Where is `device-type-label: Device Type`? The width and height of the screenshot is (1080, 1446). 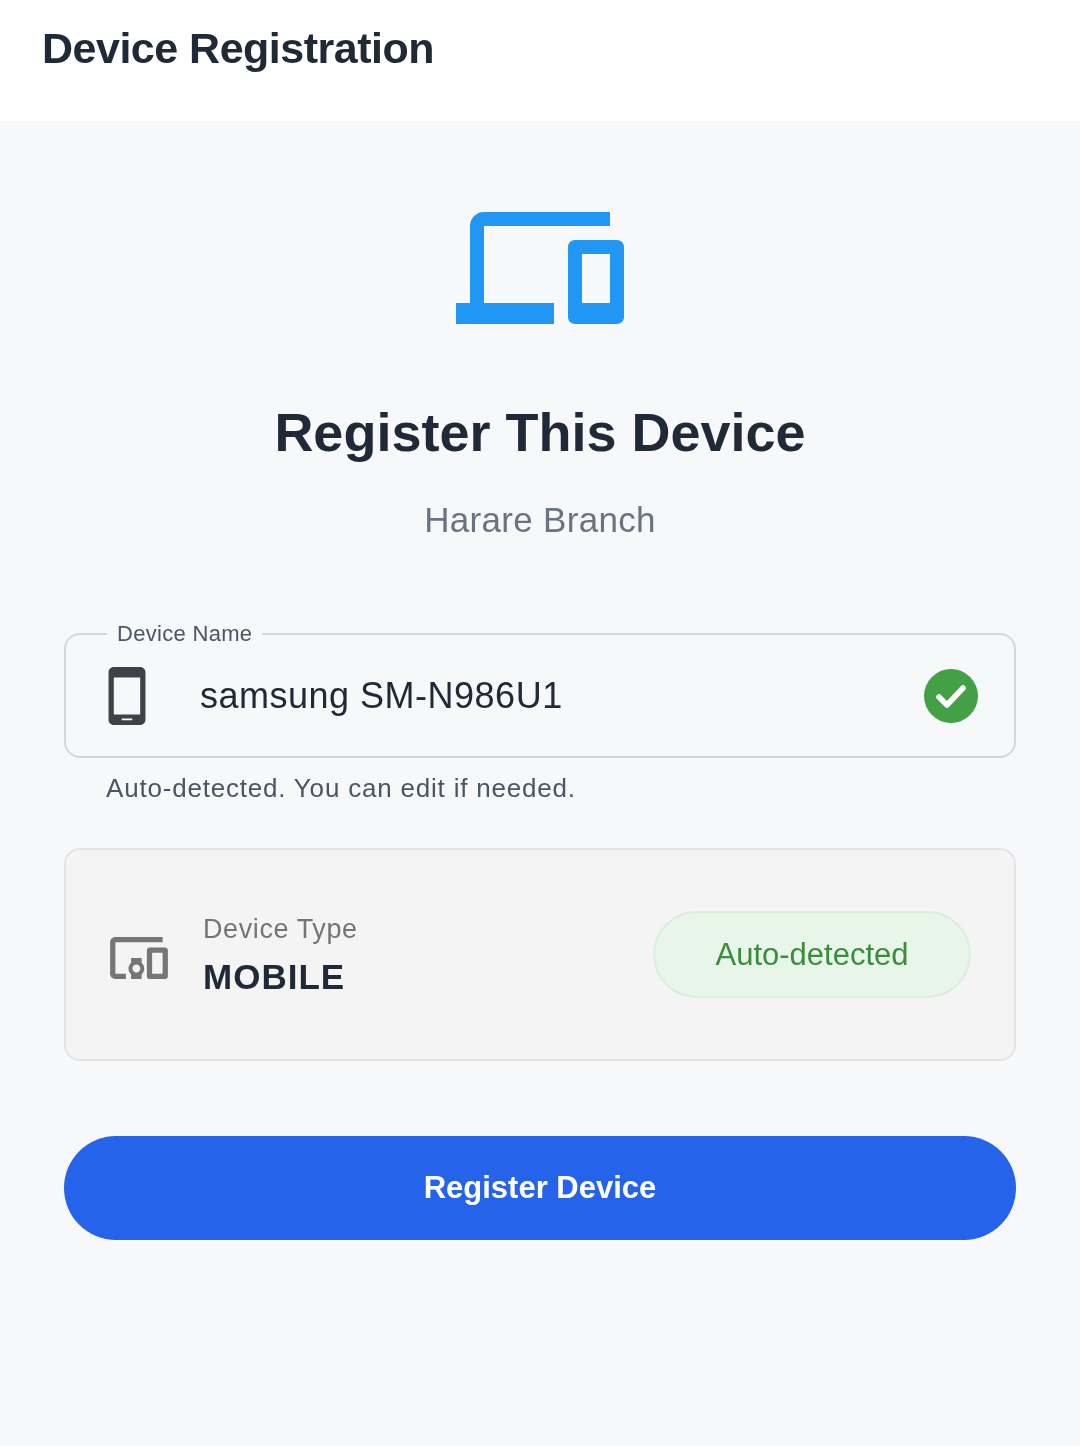 device-type-label: Device Type is located at coordinates (280, 929).